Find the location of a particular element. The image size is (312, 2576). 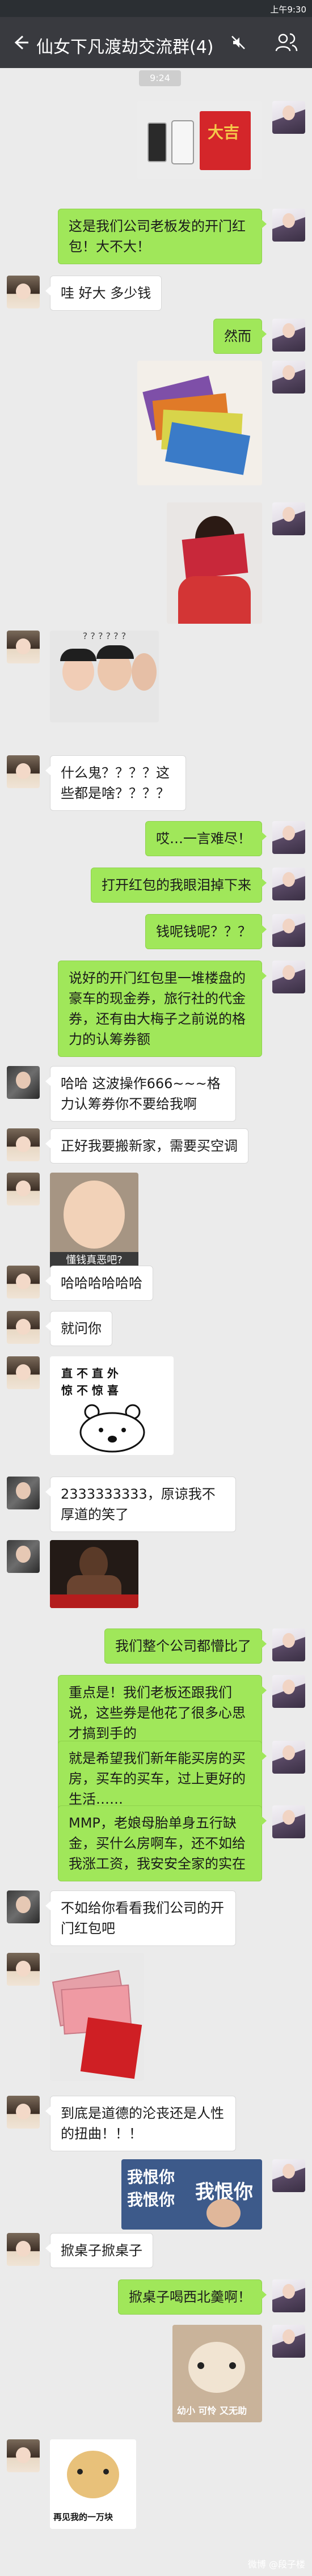

message-bubble: 正好我要搬新家，需要买空调 is located at coordinates (146, 1146).